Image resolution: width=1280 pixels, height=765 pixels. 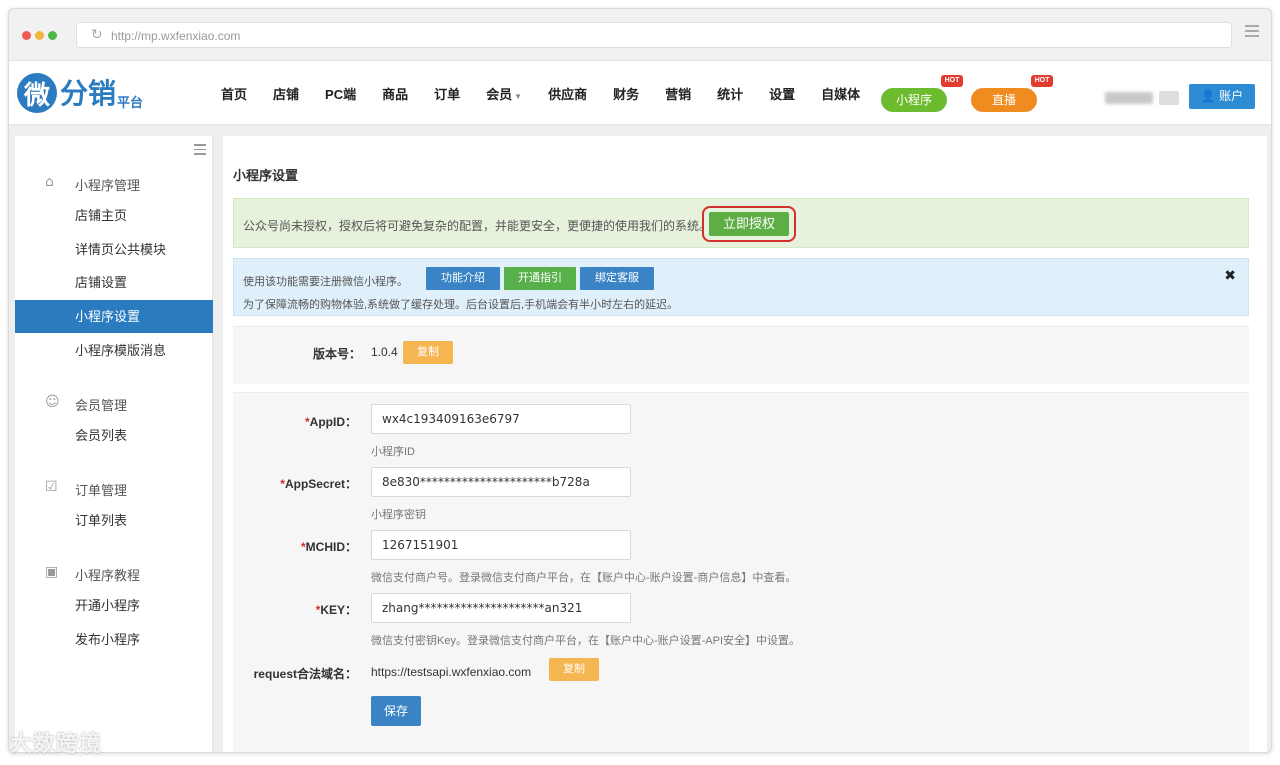 What do you see at coordinates (567, 93) in the screenshot?
I see `nav-suppliers: 供应商` at bounding box center [567, 93].